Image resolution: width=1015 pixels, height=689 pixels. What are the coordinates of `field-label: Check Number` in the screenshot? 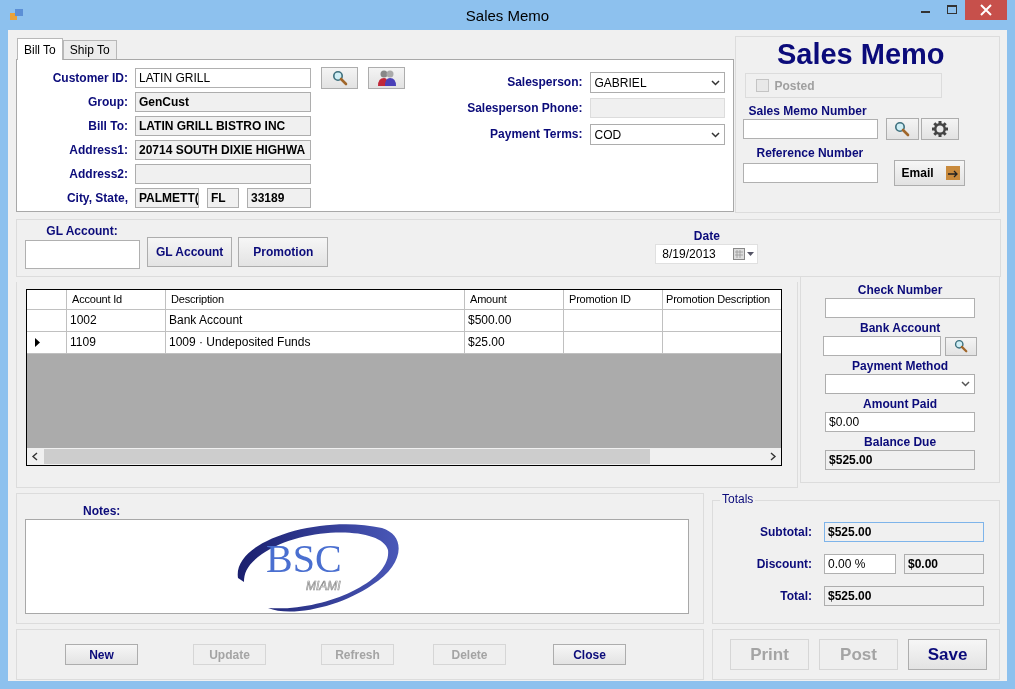 It's located at (900, 290).